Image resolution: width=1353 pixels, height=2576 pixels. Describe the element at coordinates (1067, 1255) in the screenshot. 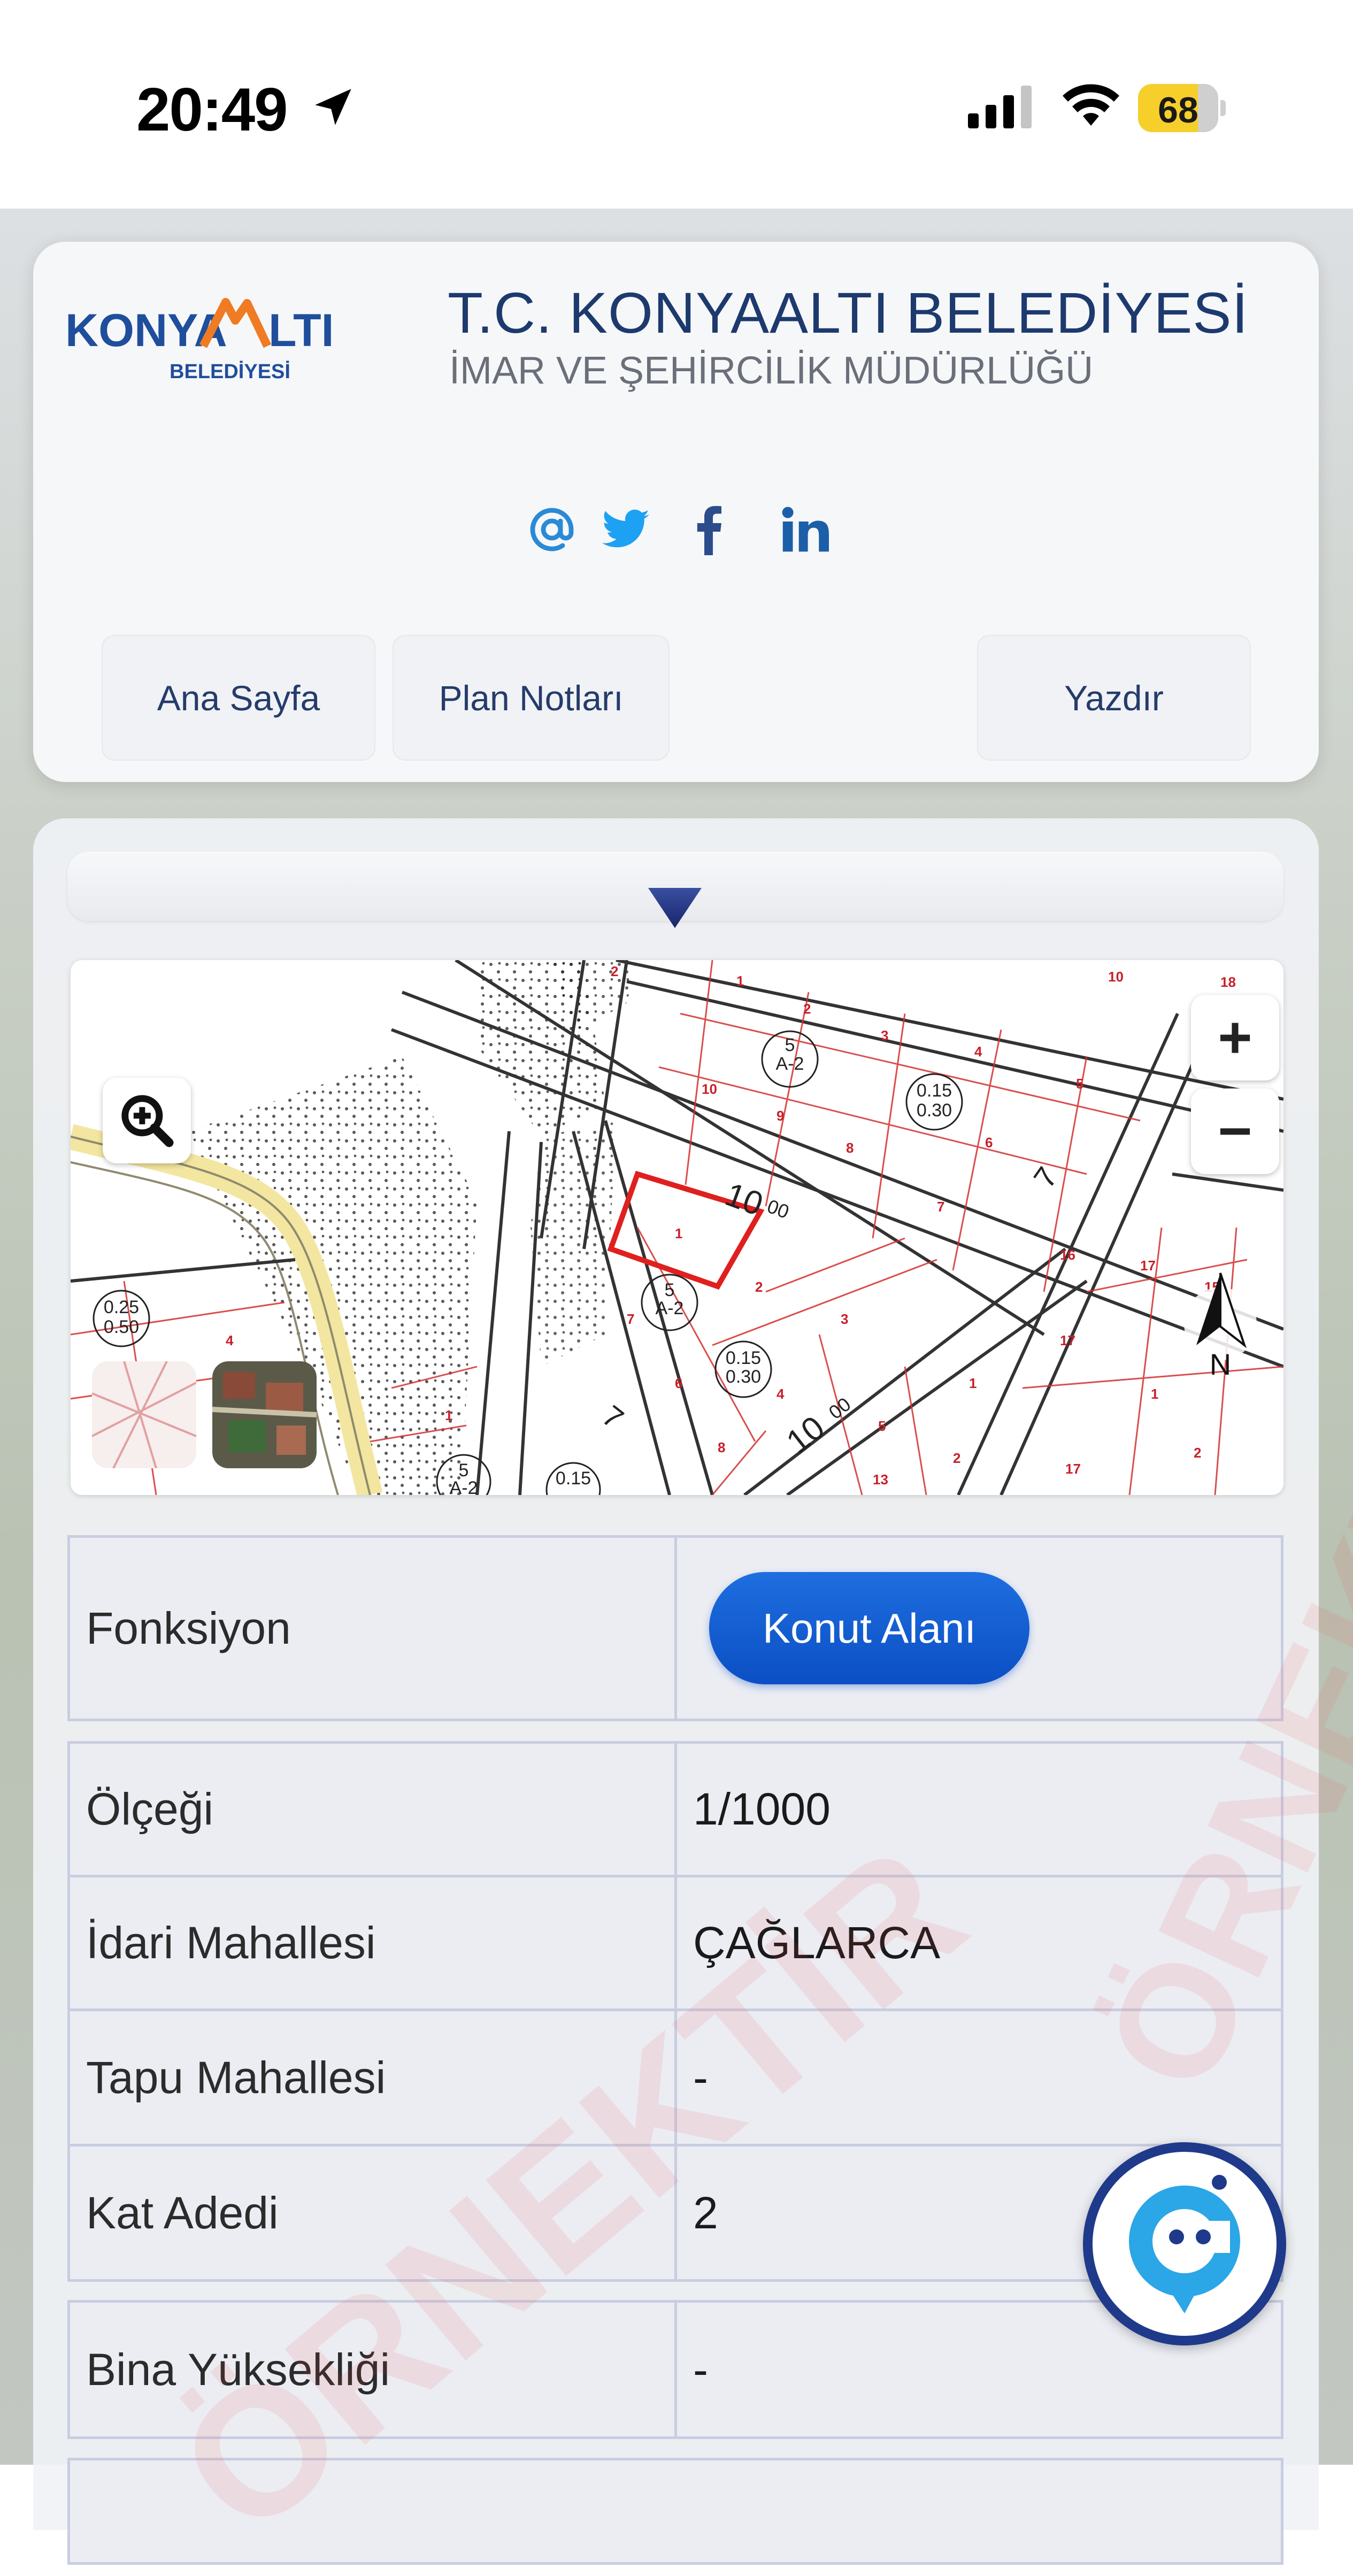

I see `svg-text: 16` at that location.